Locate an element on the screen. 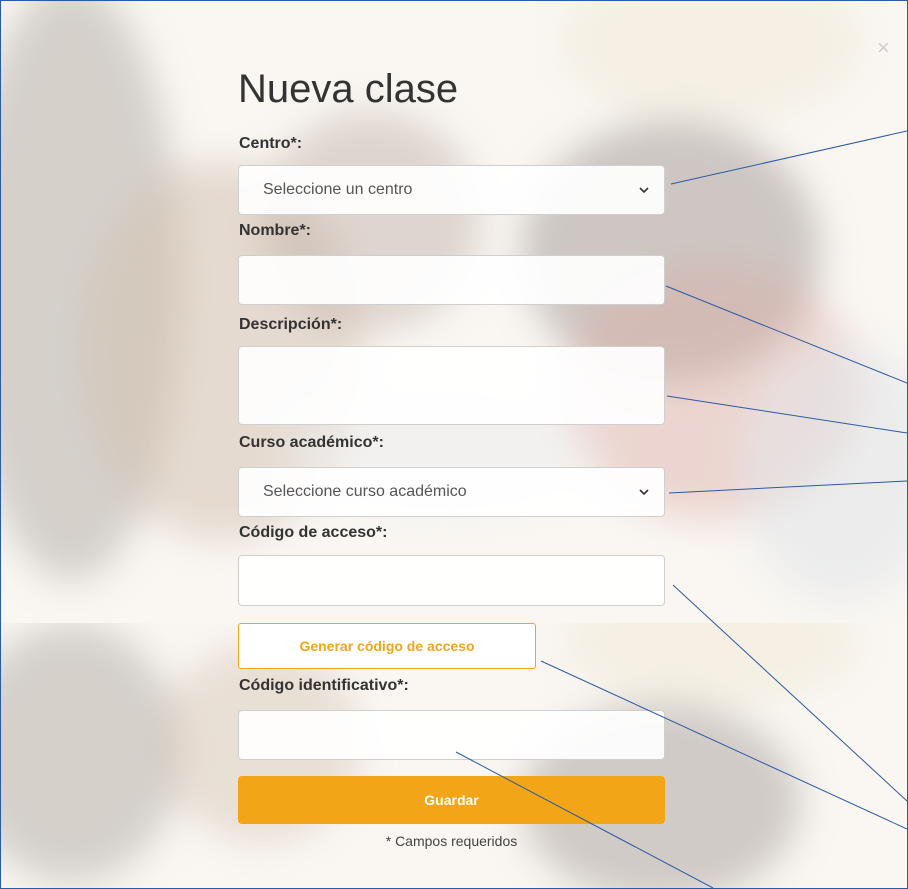 The image size is (908, 889). generar-codigo-button: Generar código de acceso is located at coordinates (387, 646).